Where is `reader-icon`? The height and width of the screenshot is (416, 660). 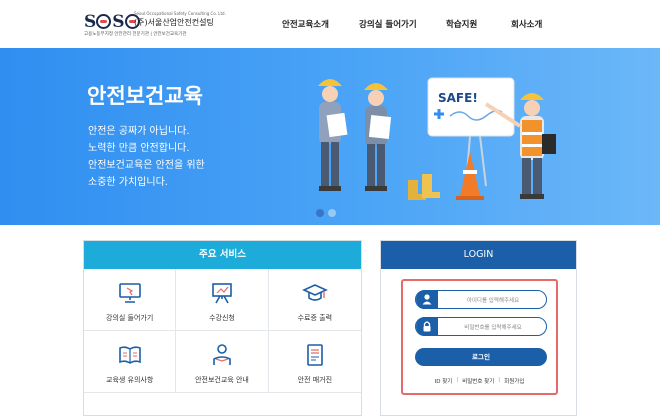 reader-icon is located at coordinates (222, 354).